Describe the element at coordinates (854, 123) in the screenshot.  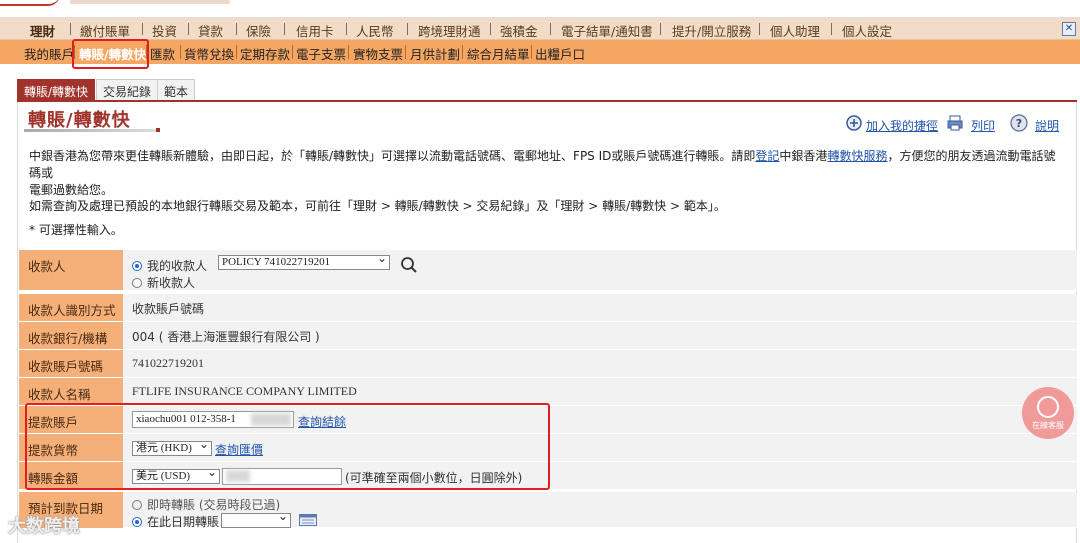
I see `add-shortcut-icon` at that location.